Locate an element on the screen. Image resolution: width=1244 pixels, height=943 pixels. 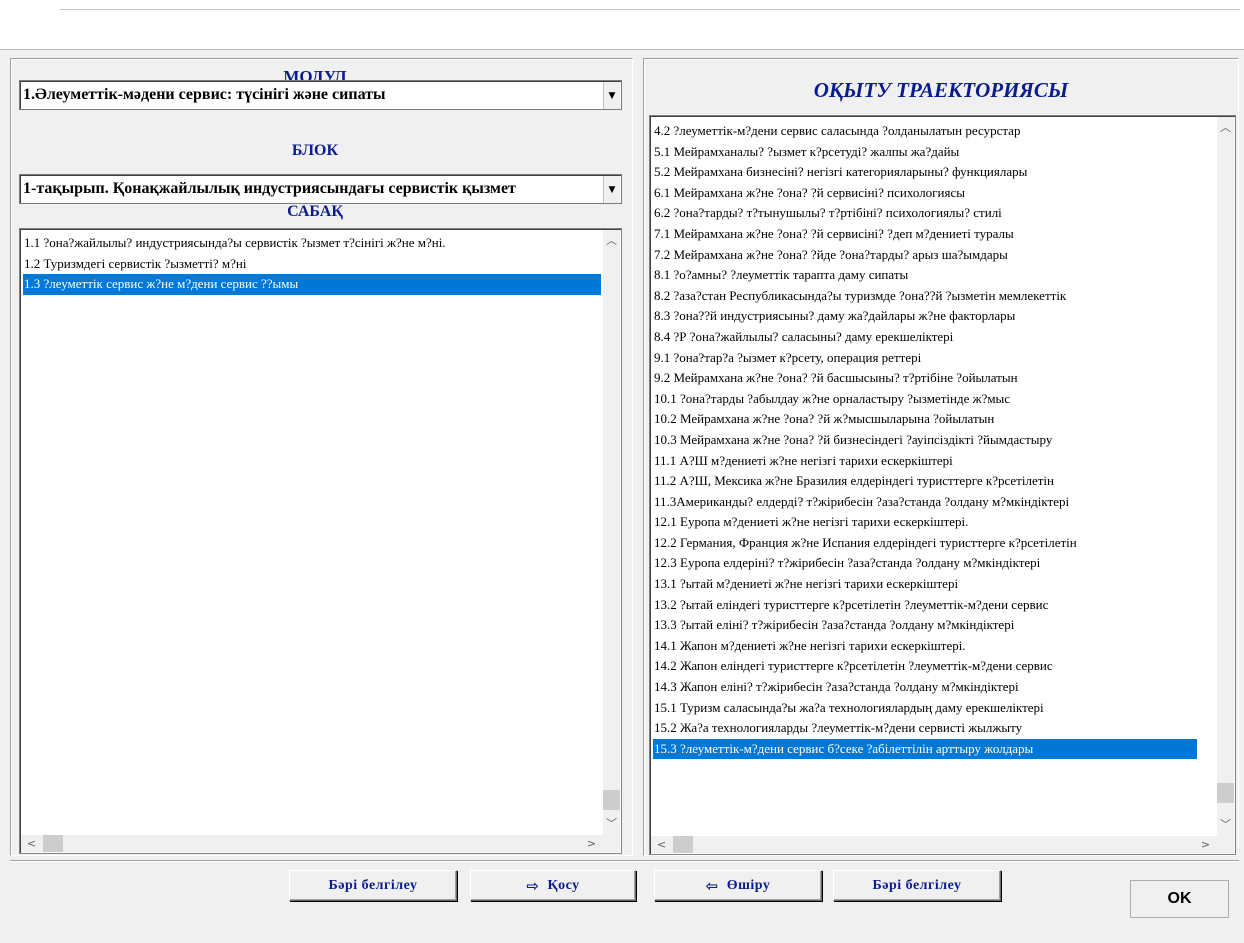
ok-button: OK is located at coordinates (1179, 899).